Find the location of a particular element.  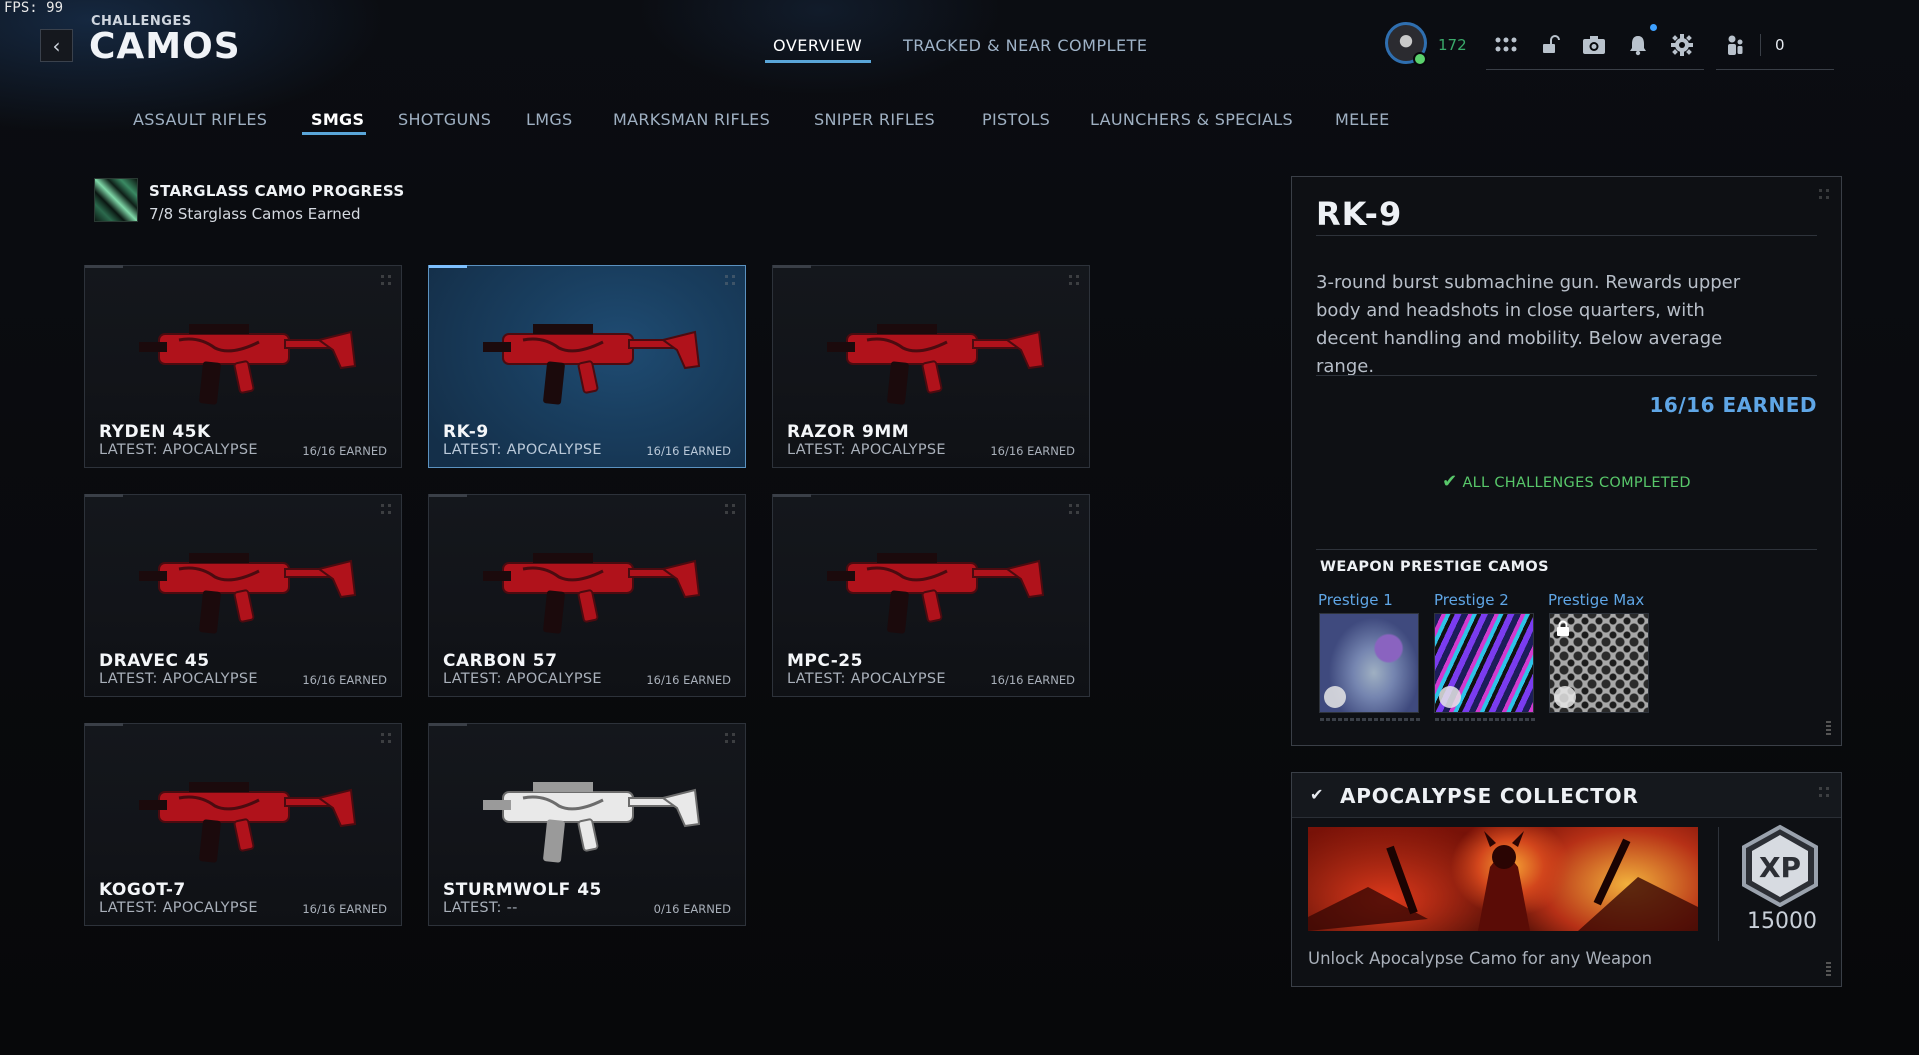

tab-lmgs: LMGS is located at coordinates (549, 119).